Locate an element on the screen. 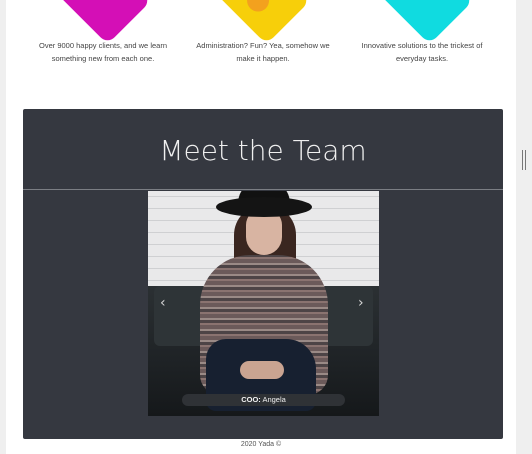 This screenshot has width=532, height=454. feature-icon-yellow is located at coordinates (263, 22).